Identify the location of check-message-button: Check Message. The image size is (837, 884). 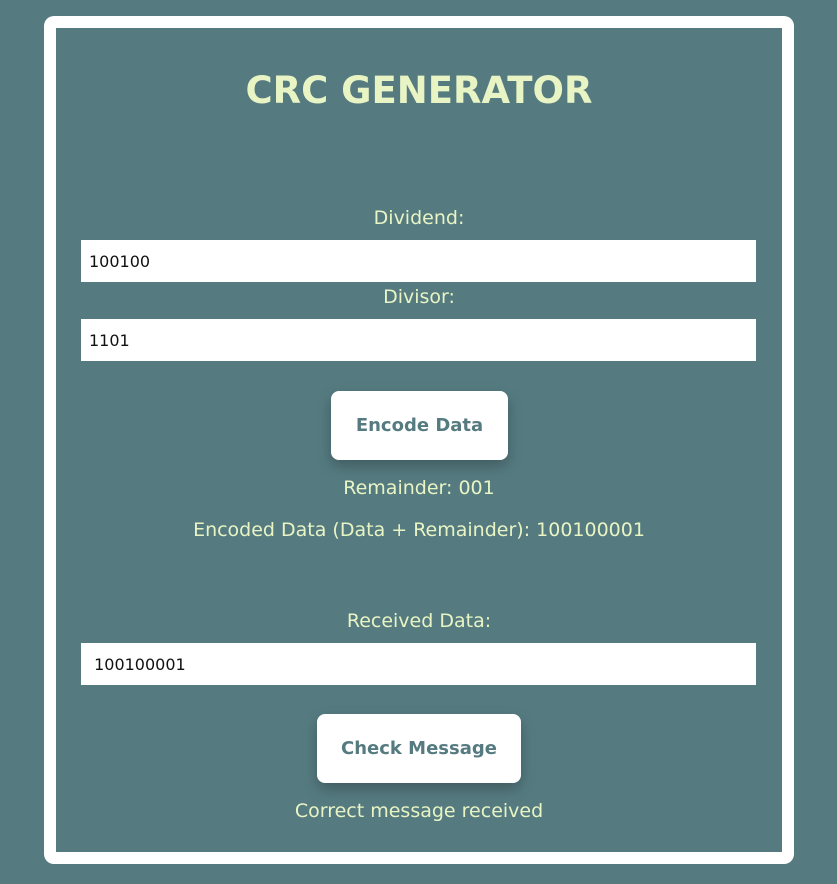
(419, 748).